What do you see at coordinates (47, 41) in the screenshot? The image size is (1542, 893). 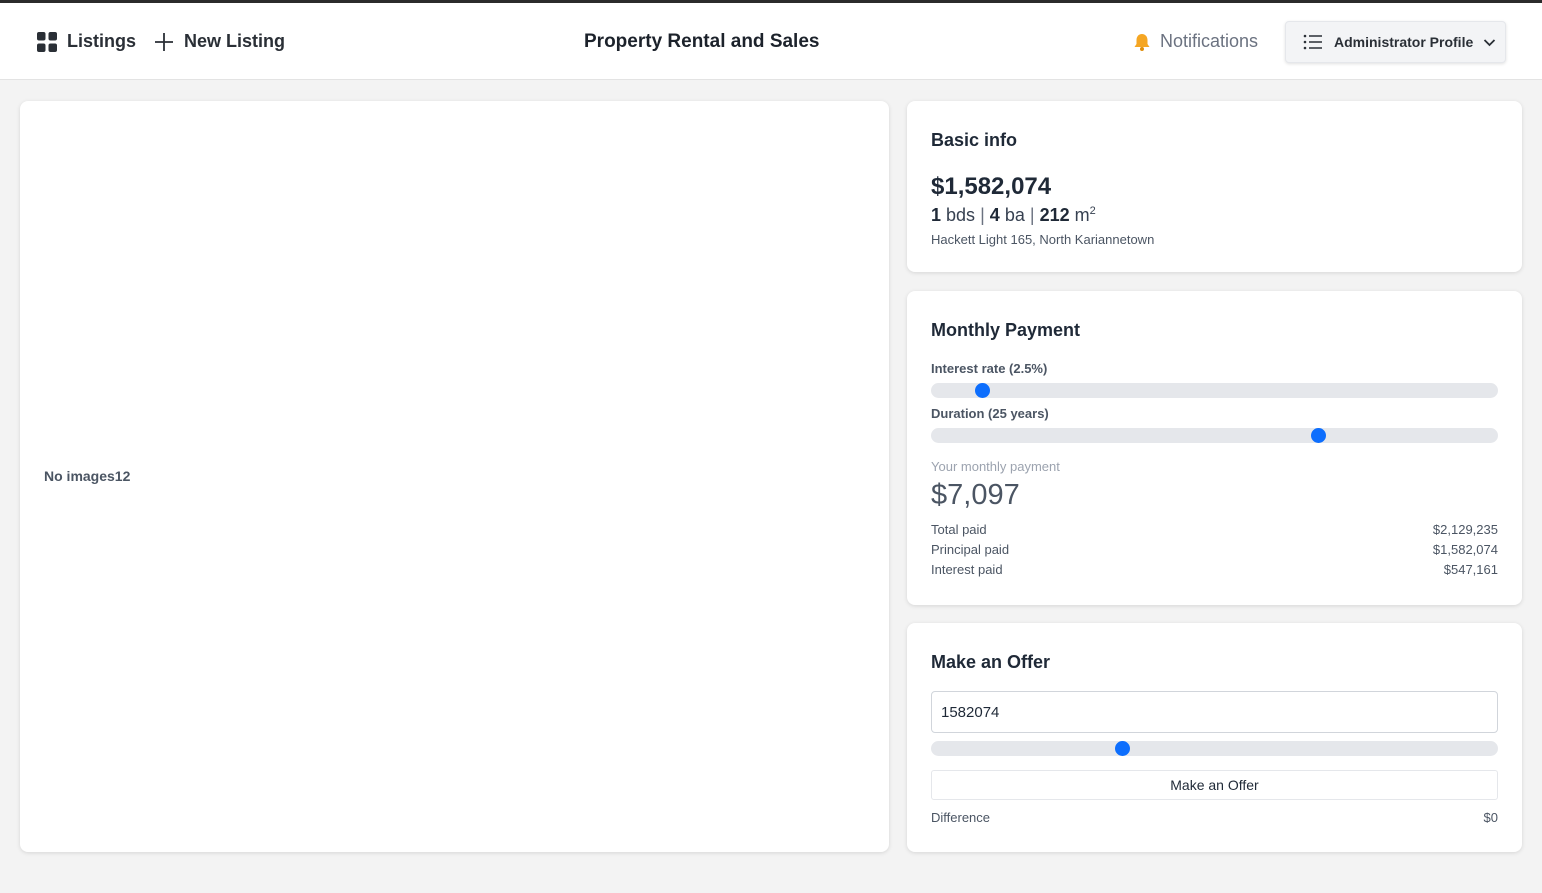 I see `grid-icon` at bounding box center [47, 41].